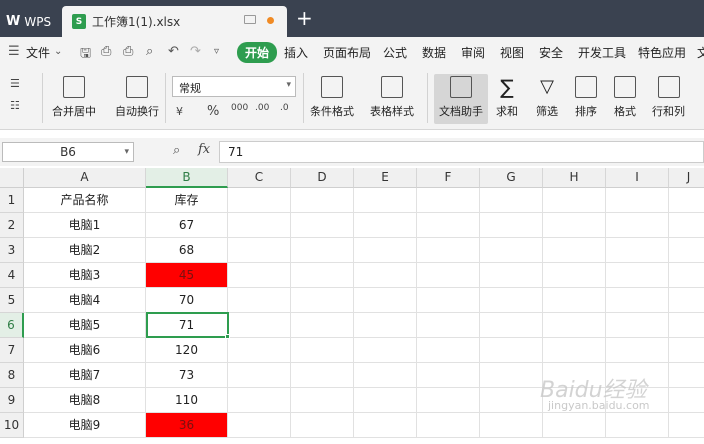 The height and width of the screenshot is (444, 704). Describe the element at coordinates (74, 97) in the screenshot. I see `merge-center-button: 合并居中` at that location.